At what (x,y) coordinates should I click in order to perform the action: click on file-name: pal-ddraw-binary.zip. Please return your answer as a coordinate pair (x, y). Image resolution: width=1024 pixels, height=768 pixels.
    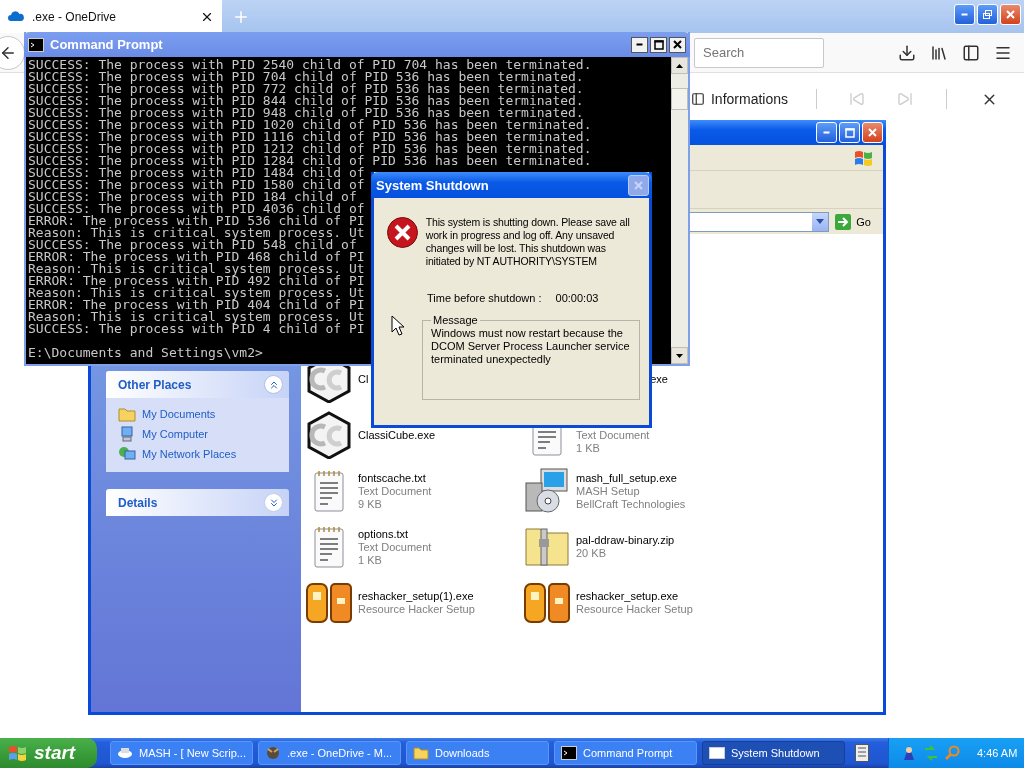
    Looking at the image, I should click on (625, 540).